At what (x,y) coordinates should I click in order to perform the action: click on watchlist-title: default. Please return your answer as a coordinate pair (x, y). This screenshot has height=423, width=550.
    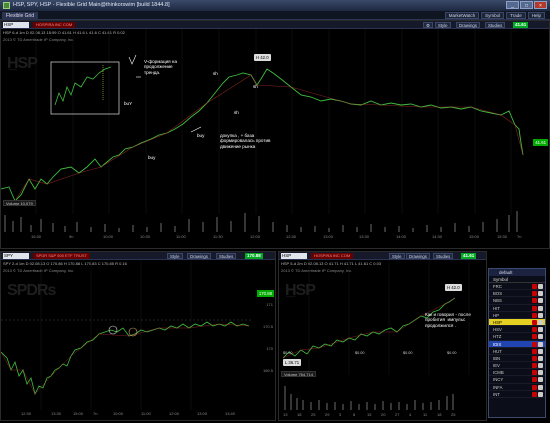
    Looking at the image, I should click on (517, 272).